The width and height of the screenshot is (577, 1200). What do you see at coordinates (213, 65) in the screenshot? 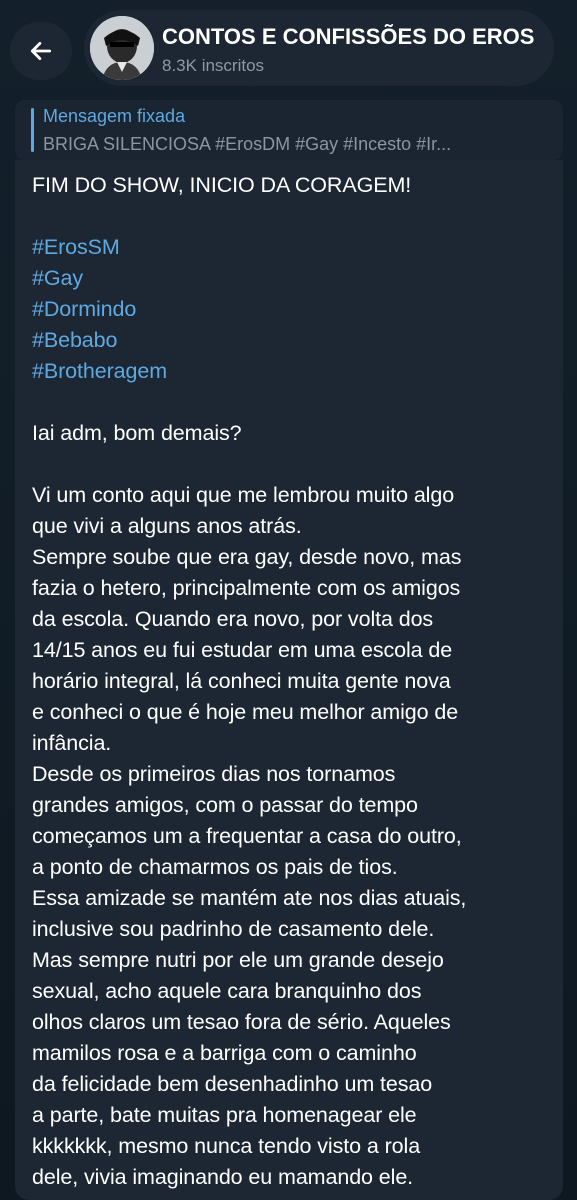
I see `subscriber-count: 8.3K inscritos` at bounding box center [213, 65].